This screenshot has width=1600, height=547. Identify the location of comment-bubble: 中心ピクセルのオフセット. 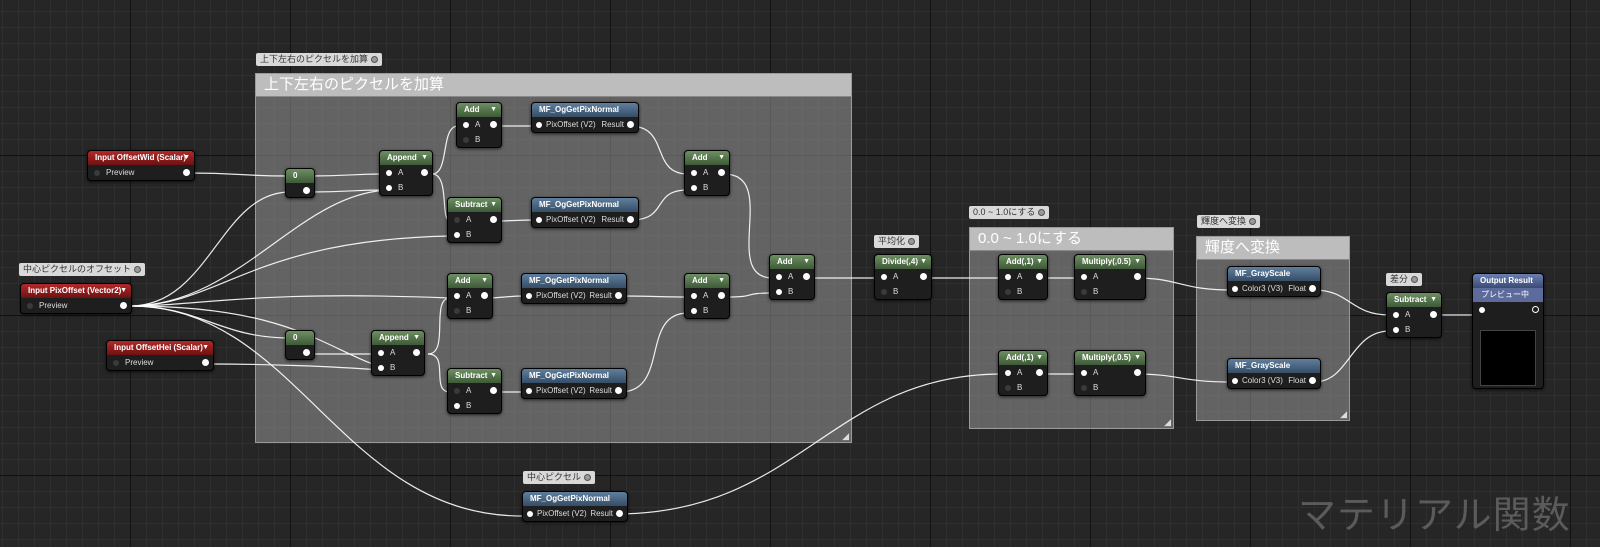
(82, 269).